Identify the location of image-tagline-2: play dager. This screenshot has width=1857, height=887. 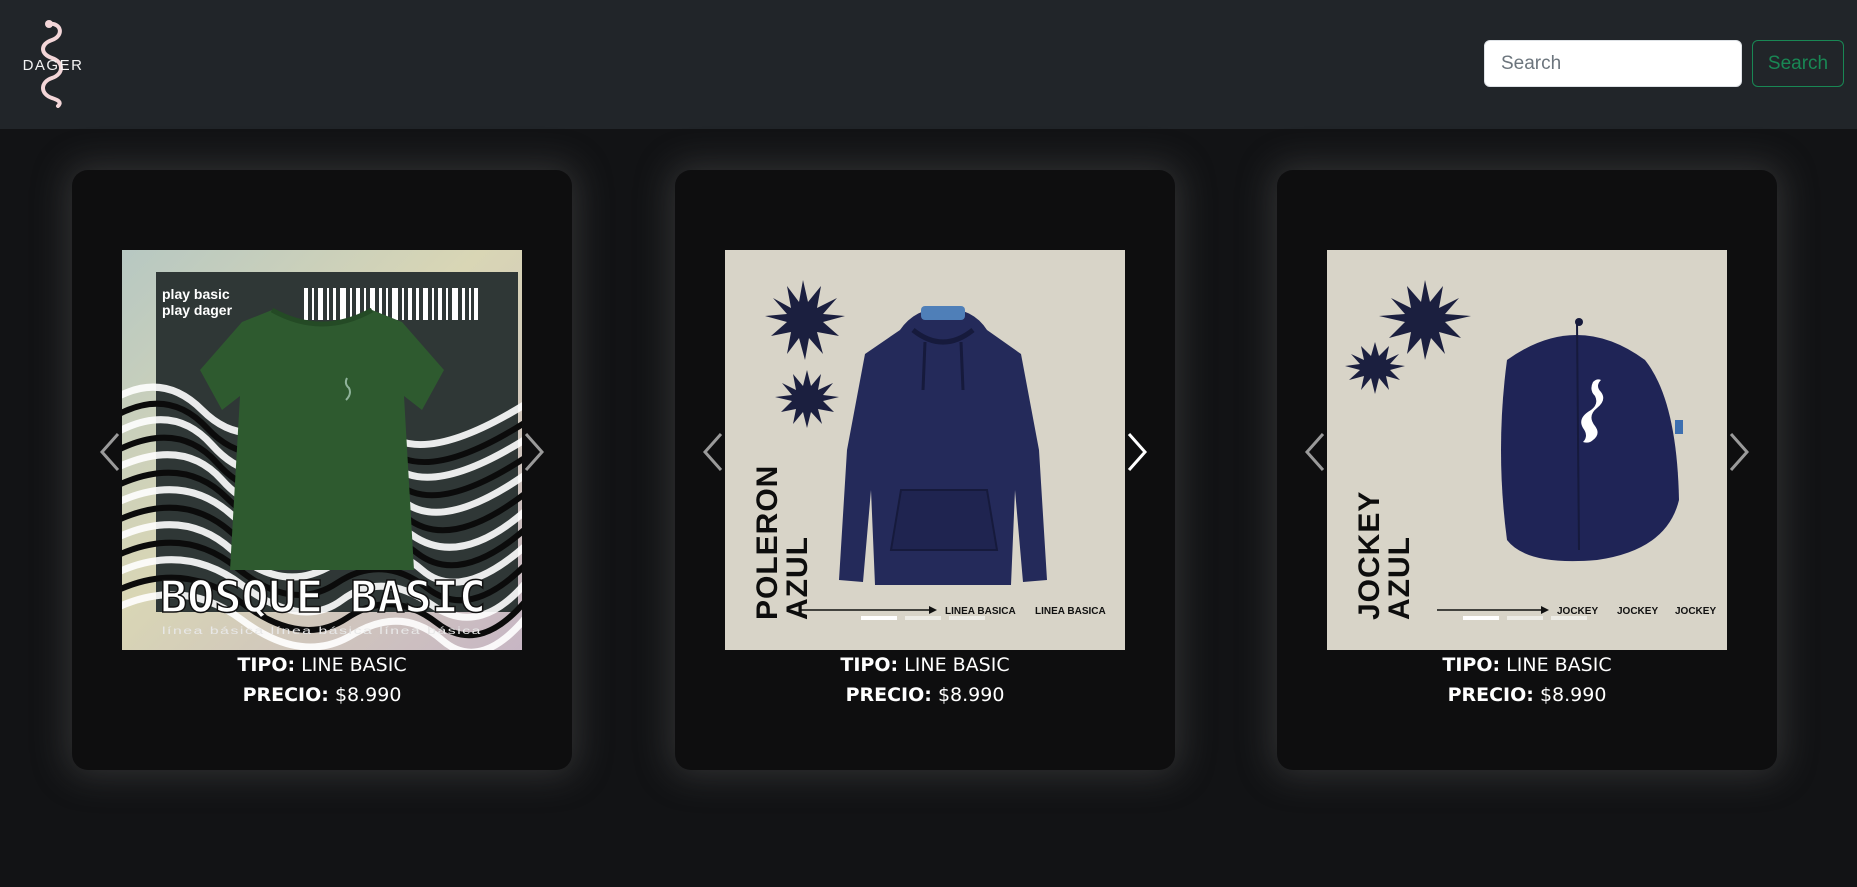
(197, 310).